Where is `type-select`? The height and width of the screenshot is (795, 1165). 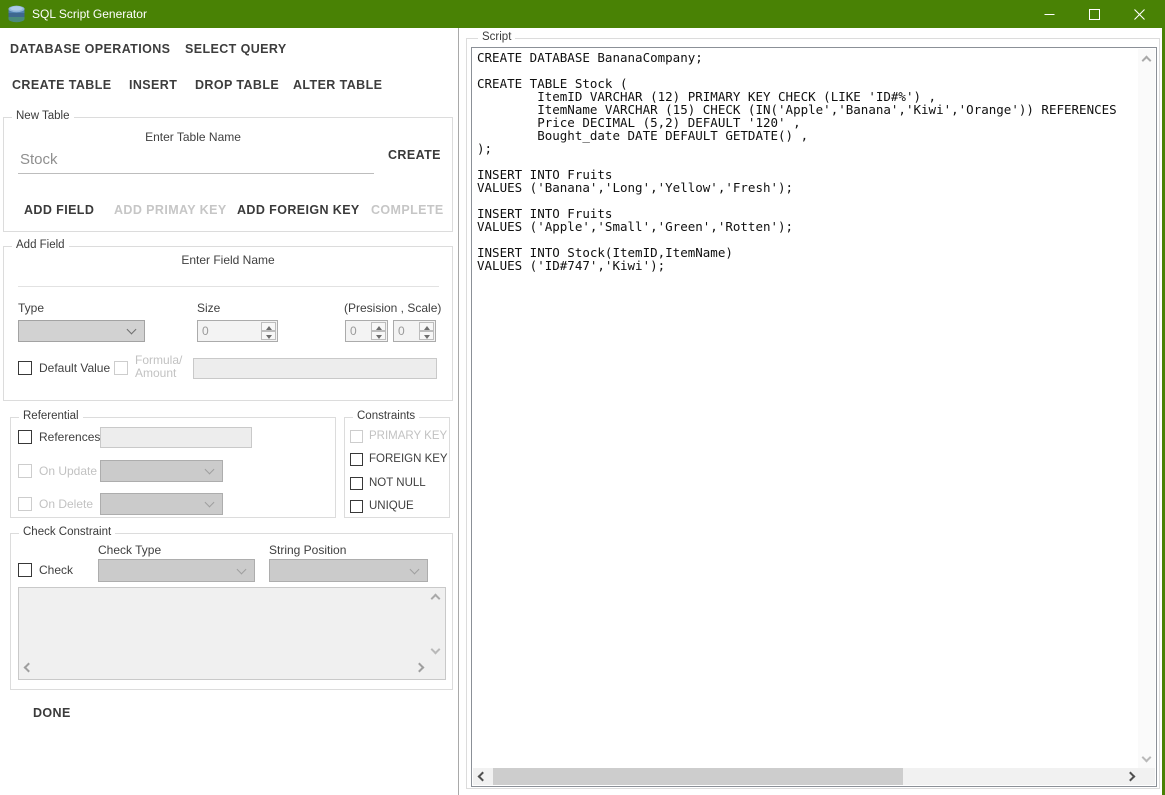 type-select is located at coordinates (81, 331).